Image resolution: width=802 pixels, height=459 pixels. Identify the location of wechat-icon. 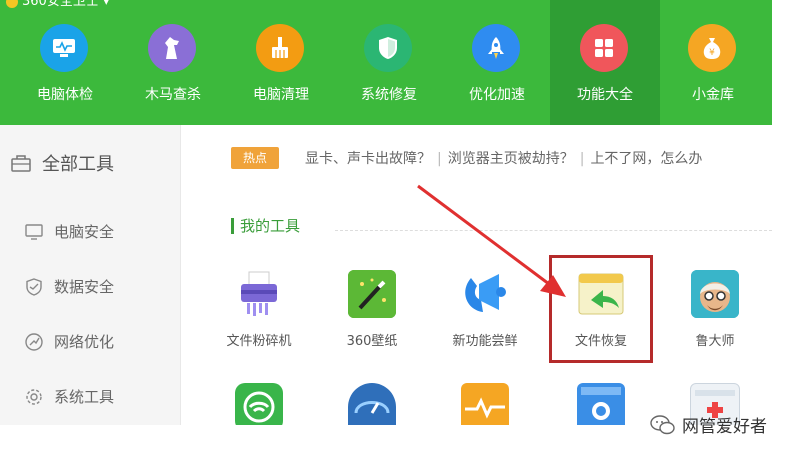
(662, 424).